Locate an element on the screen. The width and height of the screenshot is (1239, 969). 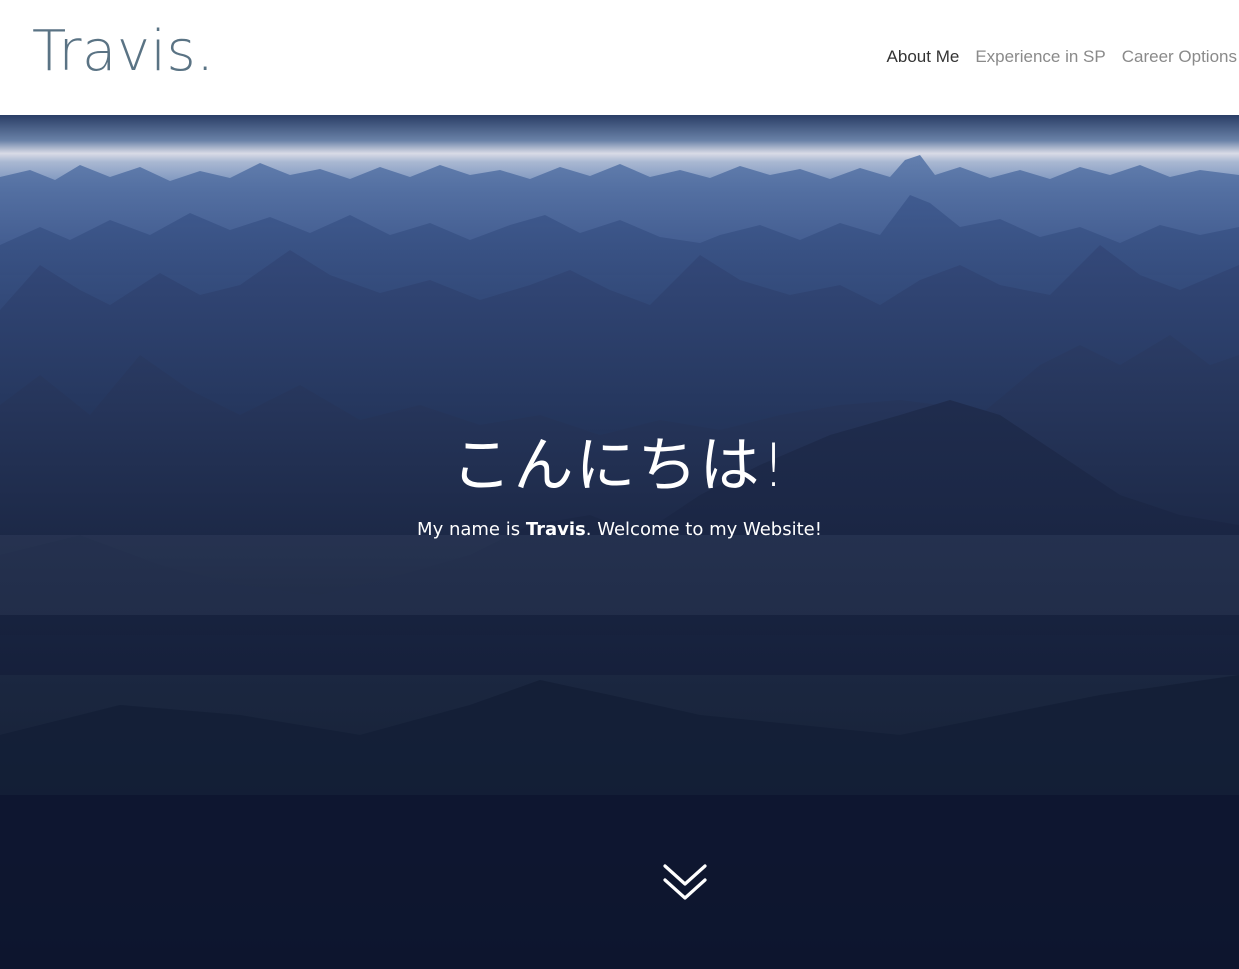
main-nav: About Me Experience in SP Career Options is located at coordinates (1062, 57).